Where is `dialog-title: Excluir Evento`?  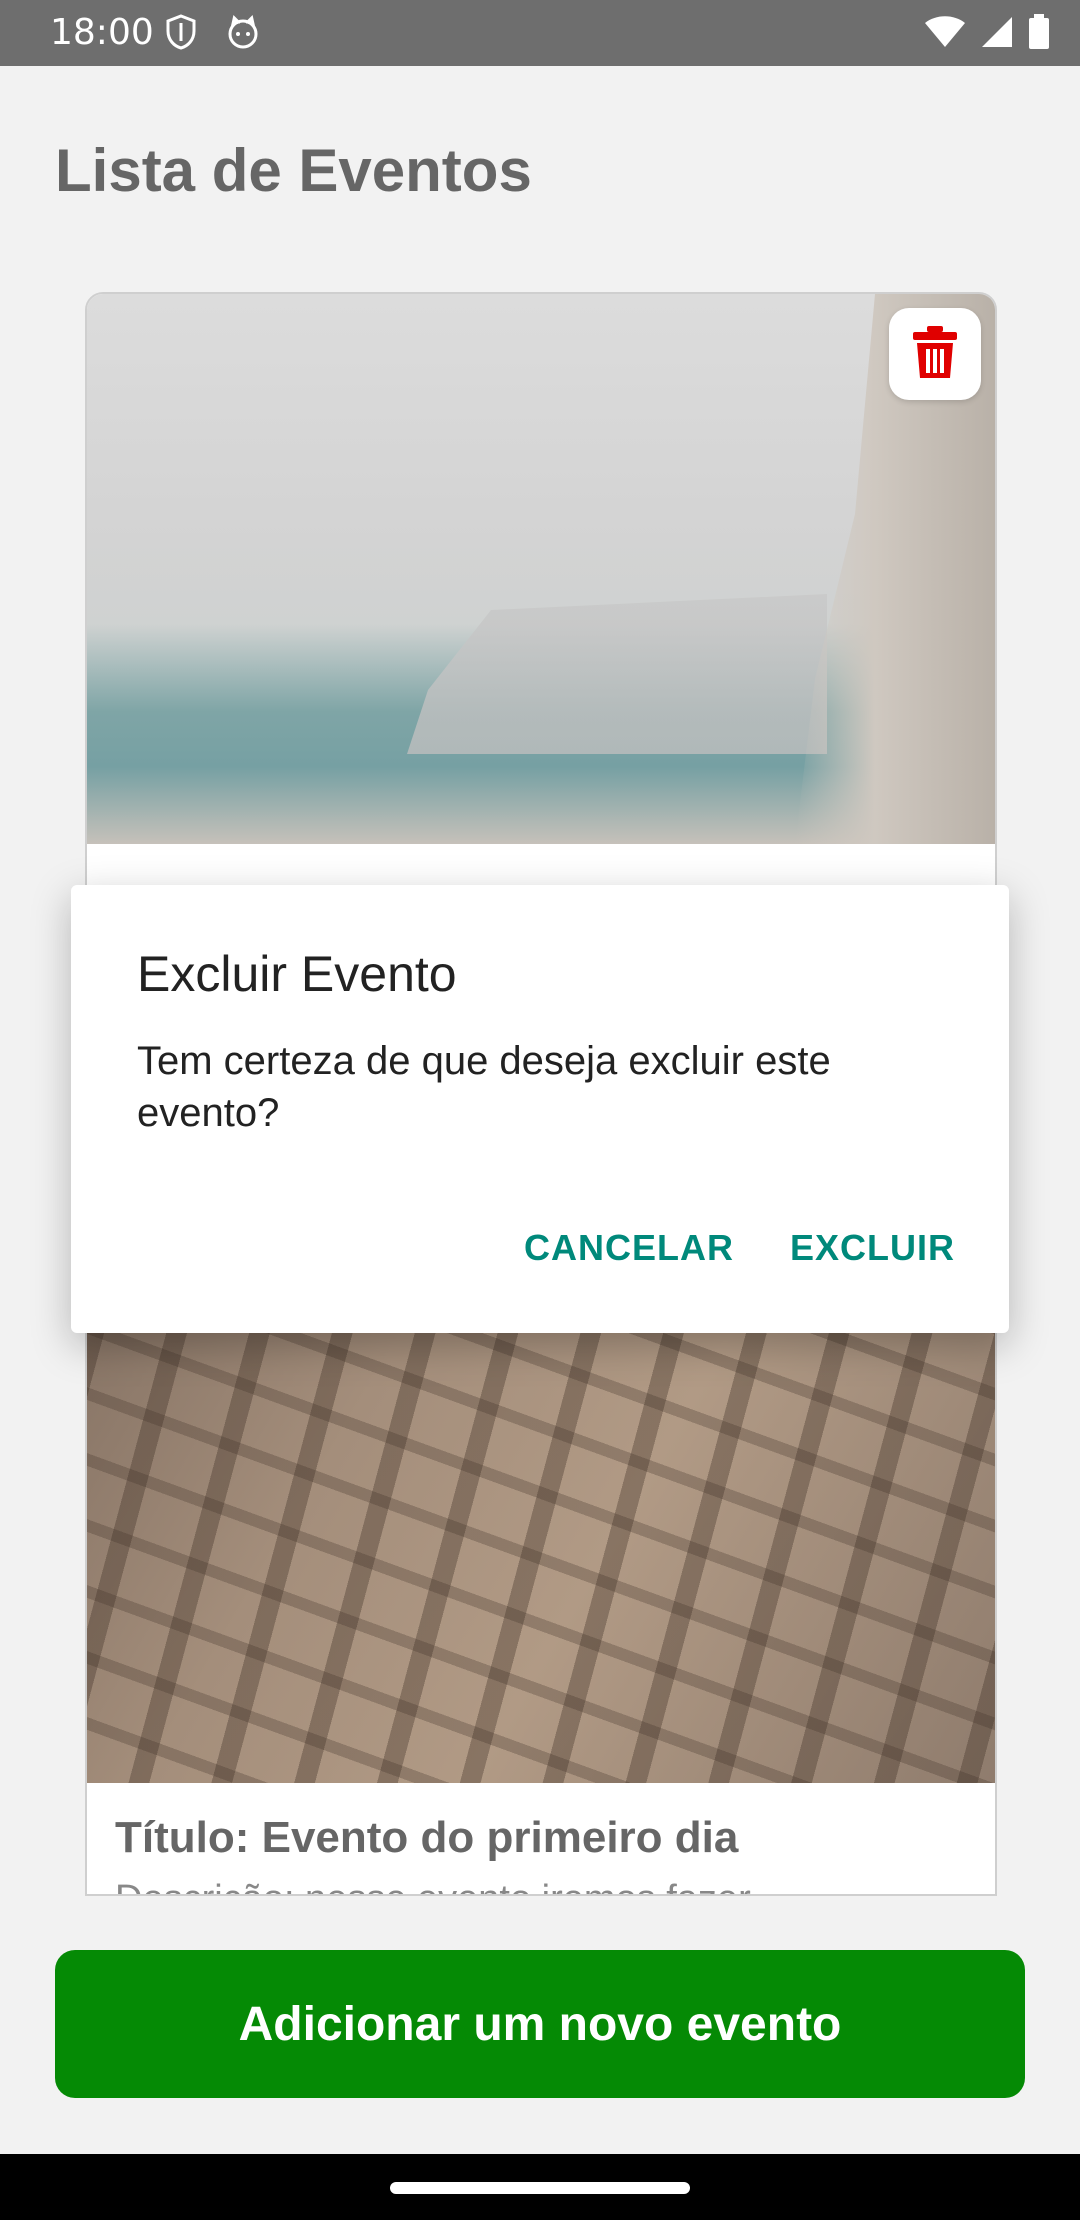
dialog-title: Excluir Evento is located at coordinates (297, 974).